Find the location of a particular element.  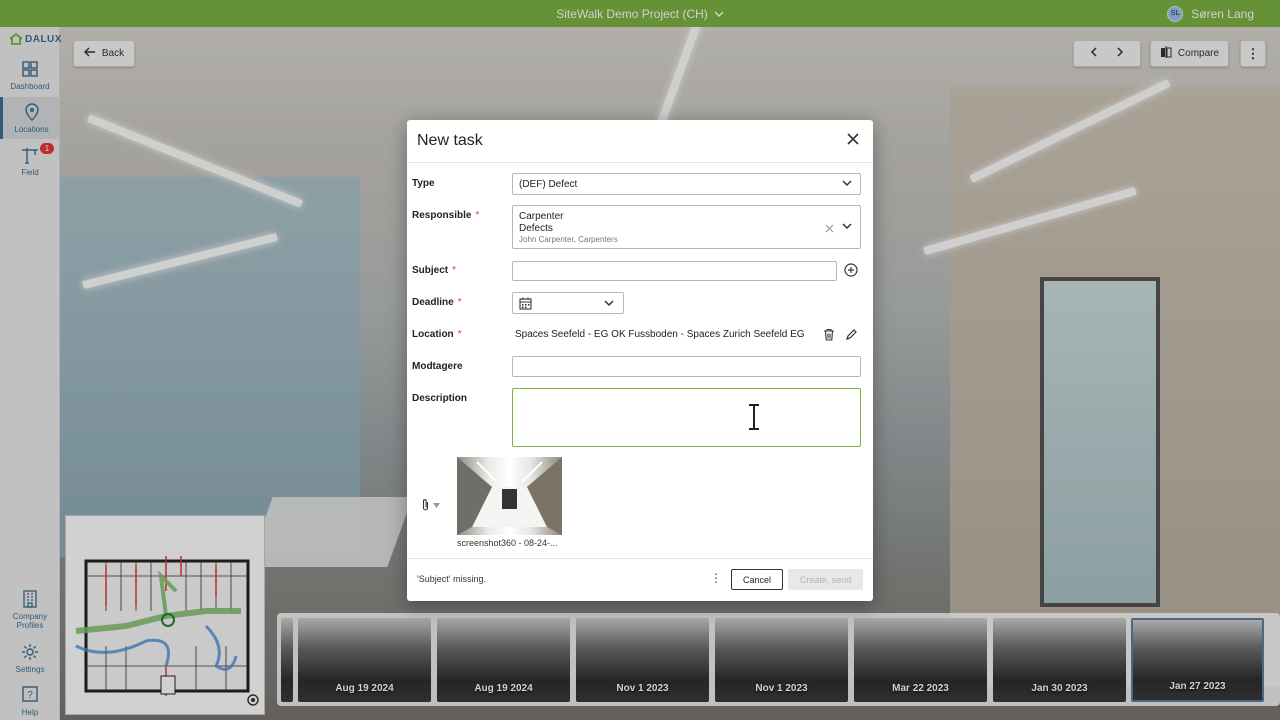

paperclip-icon is located at coordinates (425, 505).